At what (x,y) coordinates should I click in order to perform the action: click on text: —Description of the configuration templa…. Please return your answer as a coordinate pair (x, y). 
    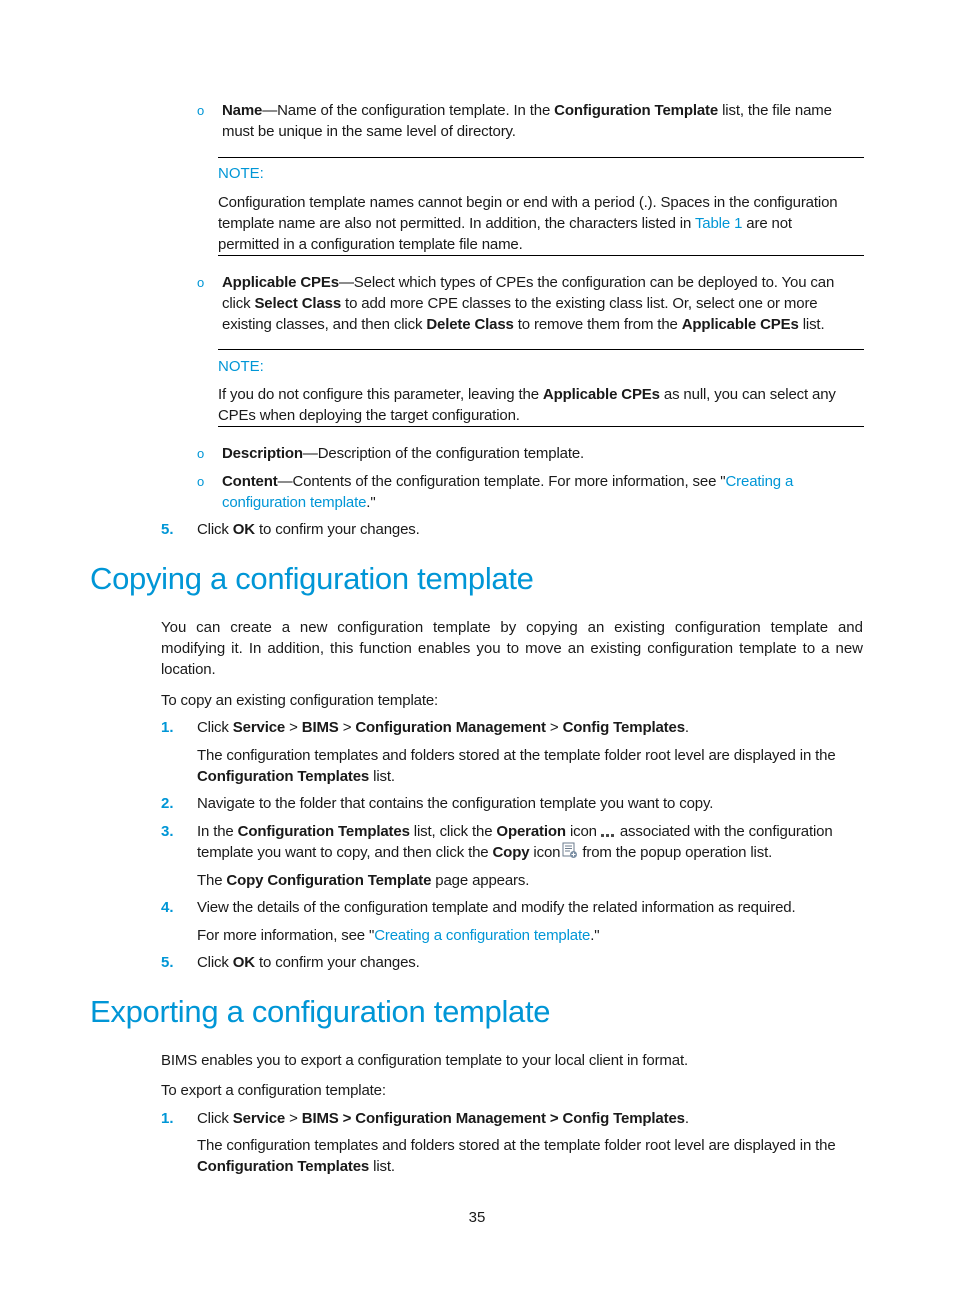
    Looking at the image, I should click on (443, 453).